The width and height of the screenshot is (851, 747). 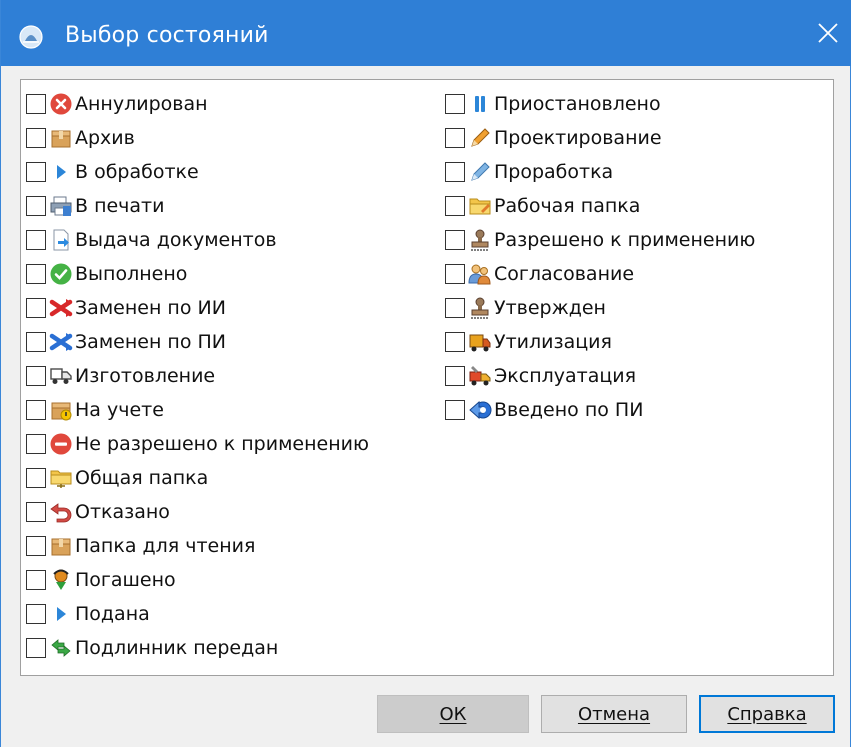 I want to click on state-item-archive: Архив, so click(x=197, y=138).